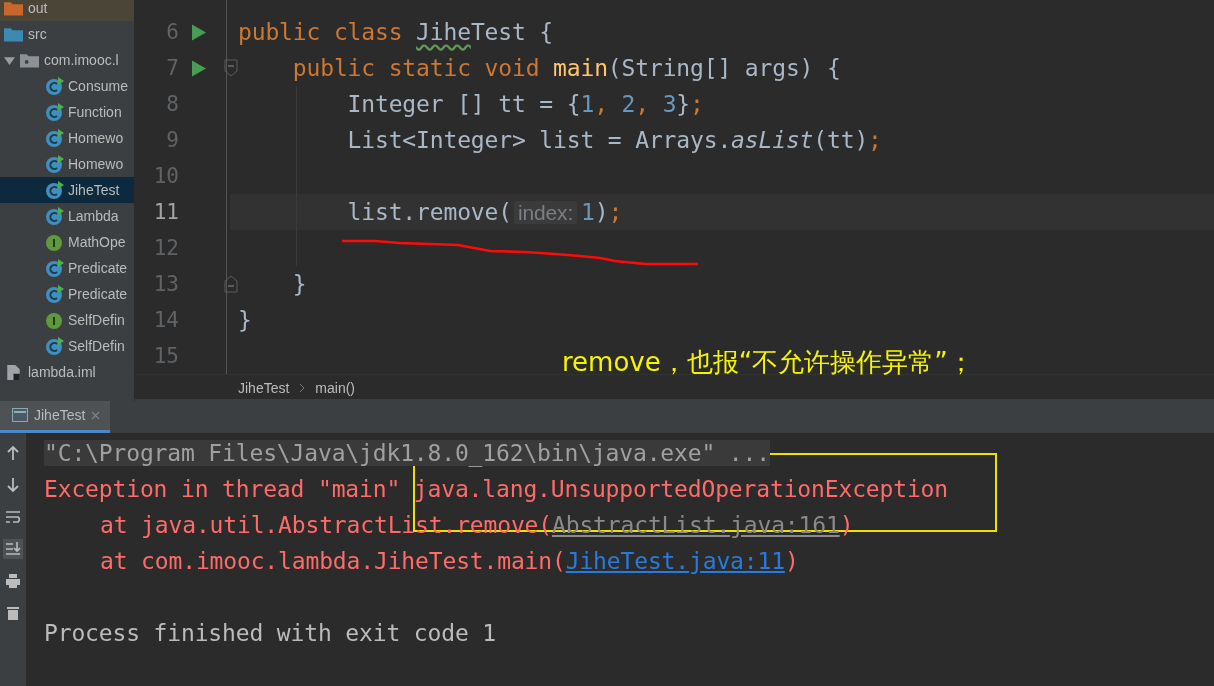 Image resolution: width=1214 pixels, height=686 pixels. Describe the element at coordinates (55, 416) in the screenshot. I see `run-tab: JiheTest` at that location.